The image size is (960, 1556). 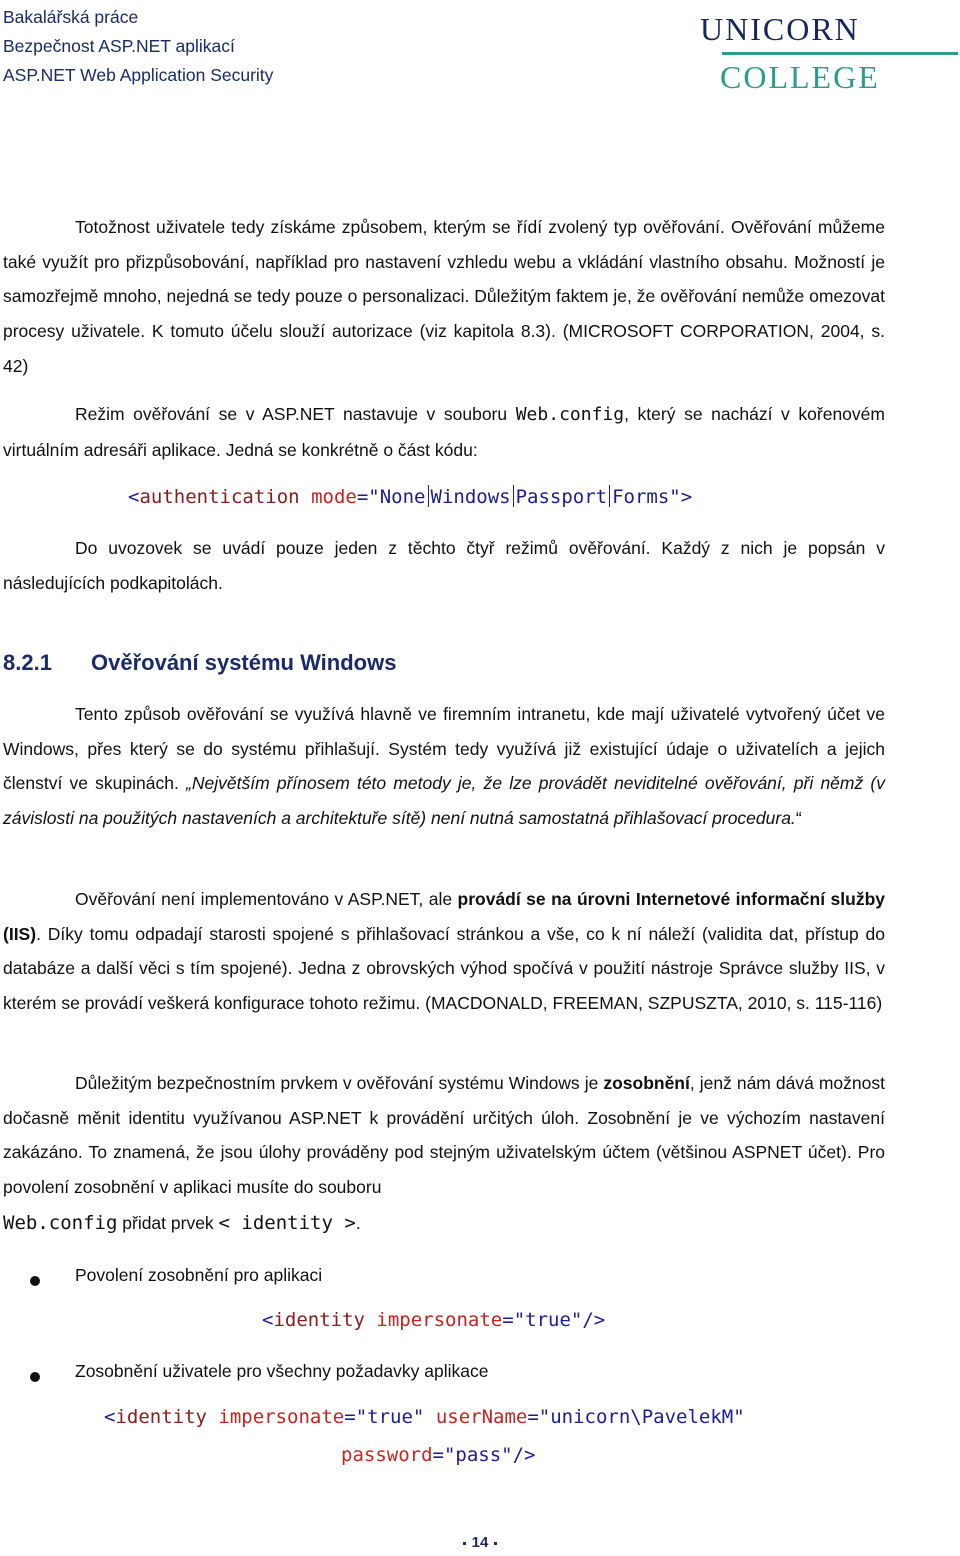 I want to click on code-identity-impersonate: <identity impersonate="true"/>, so click(x=434, y=1320).